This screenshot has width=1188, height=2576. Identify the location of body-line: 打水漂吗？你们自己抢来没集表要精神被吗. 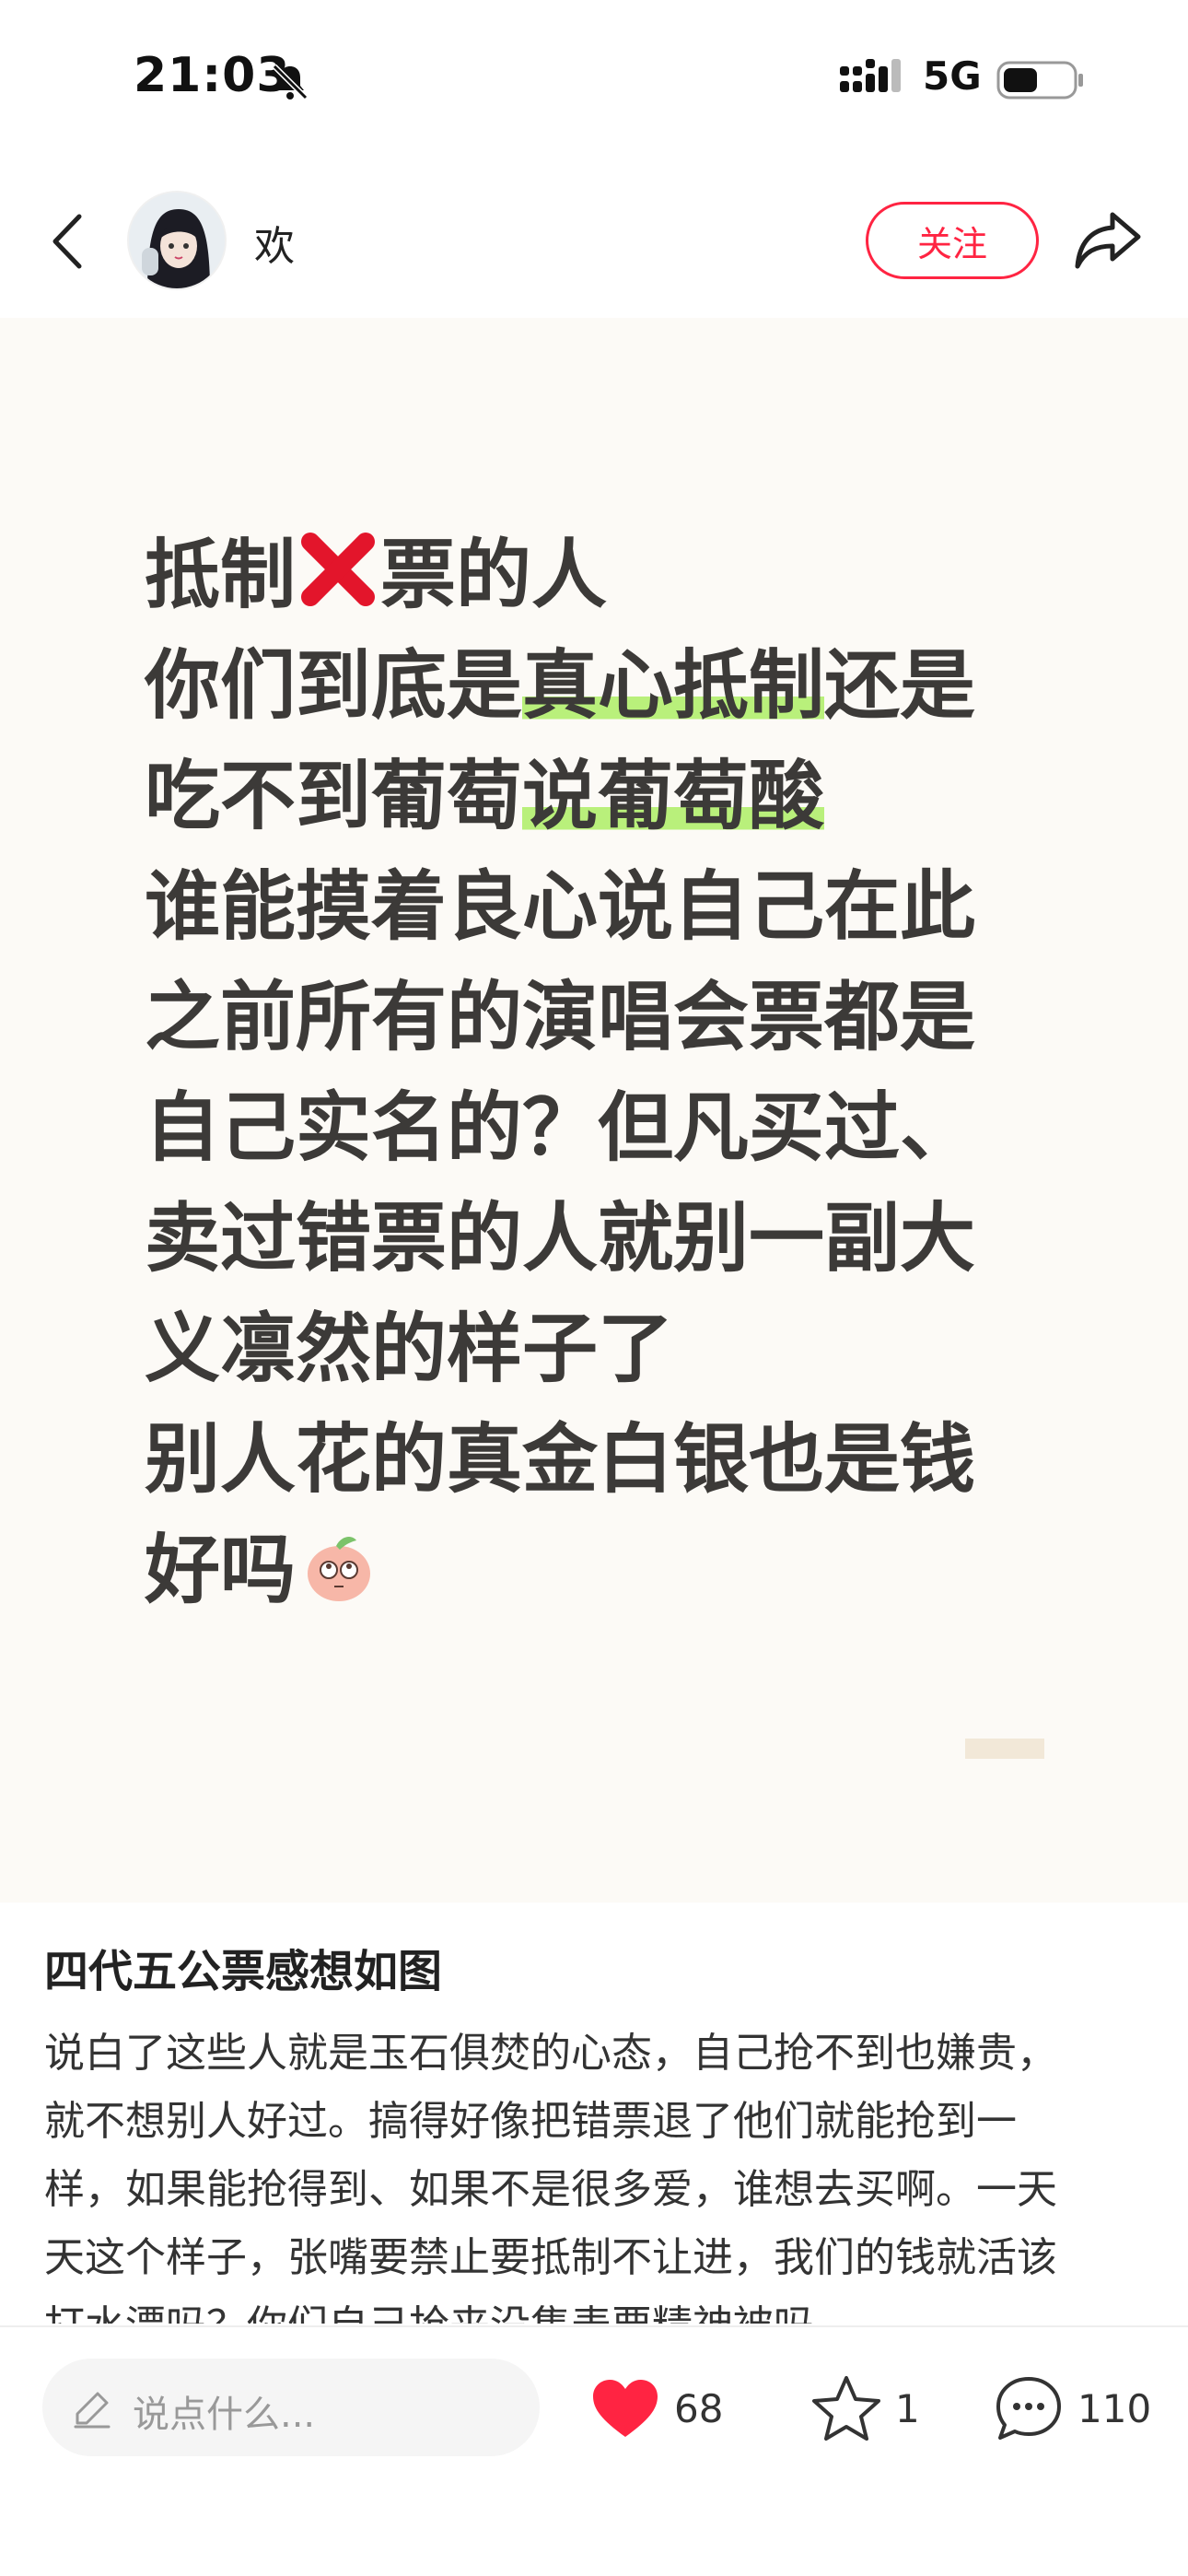
(596, 2308).